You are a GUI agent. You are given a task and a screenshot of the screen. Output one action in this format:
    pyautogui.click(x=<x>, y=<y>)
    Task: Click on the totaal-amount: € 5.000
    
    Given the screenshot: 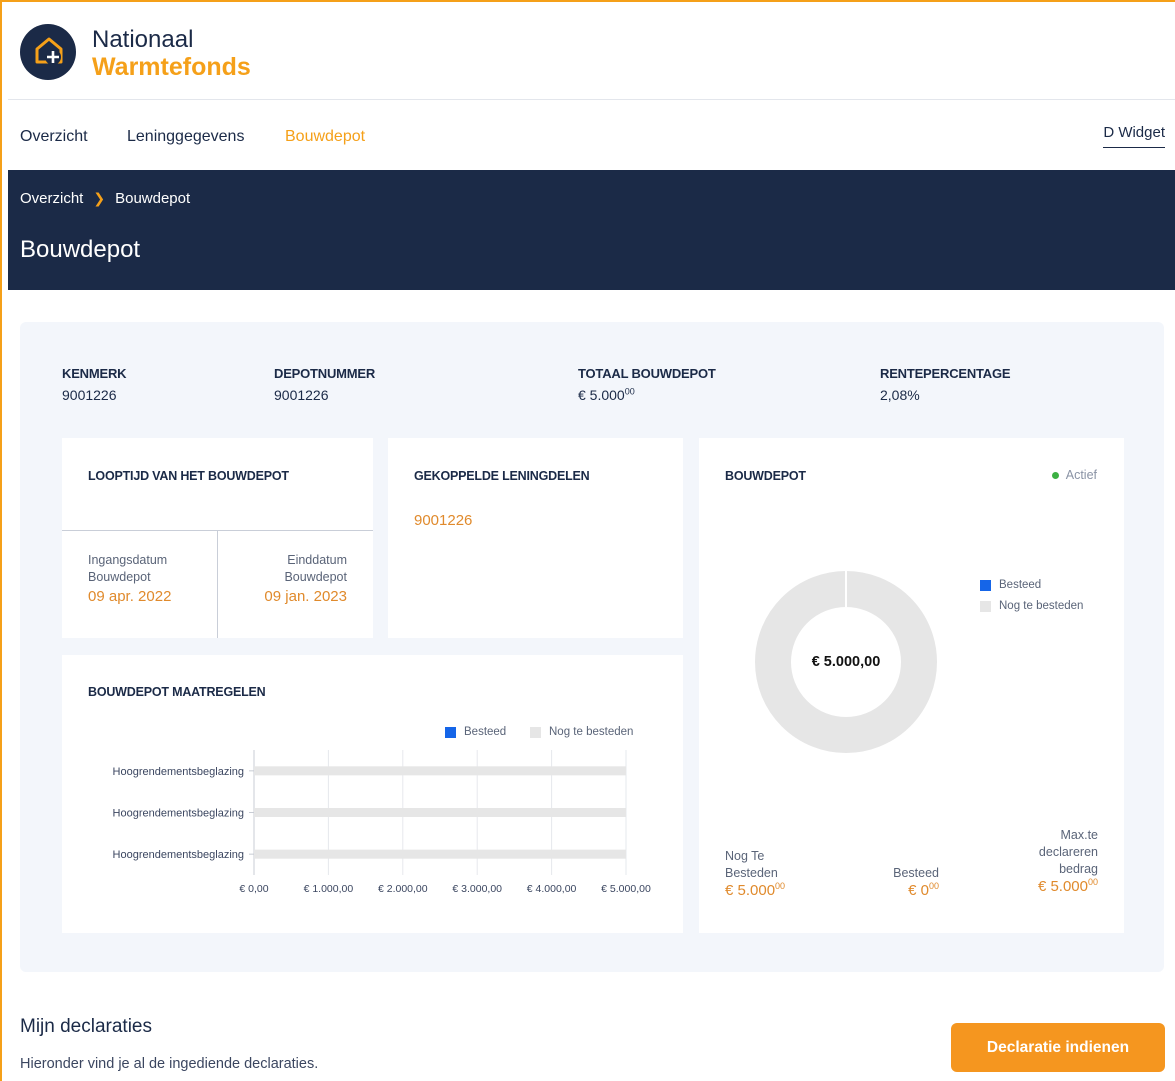 What is the action you would take?
    pyautogui.click(x=601, y=395)
    